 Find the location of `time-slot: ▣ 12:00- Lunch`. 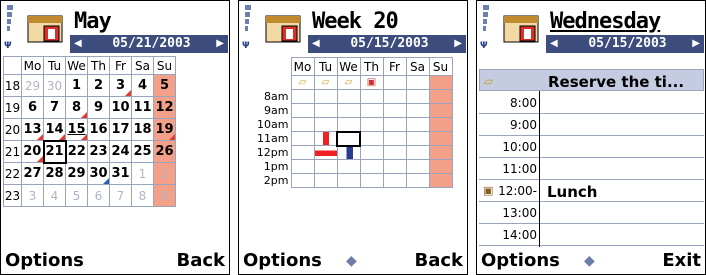

time-slot: ▣ 12:00- Lunch is located at coordinates (591, 191).